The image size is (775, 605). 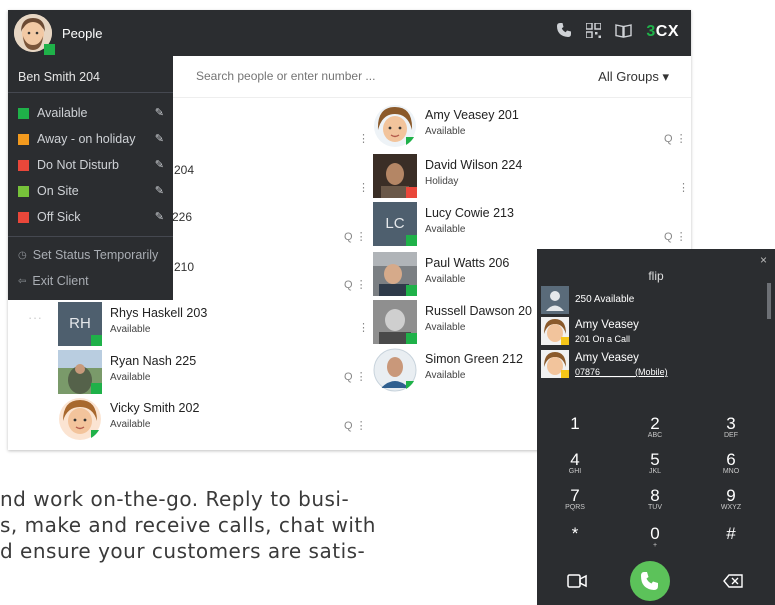 What do you see at coordinates (62, 113) in the screenshot?
I see `status-item-label: Available` at bounding box center [62, 113].